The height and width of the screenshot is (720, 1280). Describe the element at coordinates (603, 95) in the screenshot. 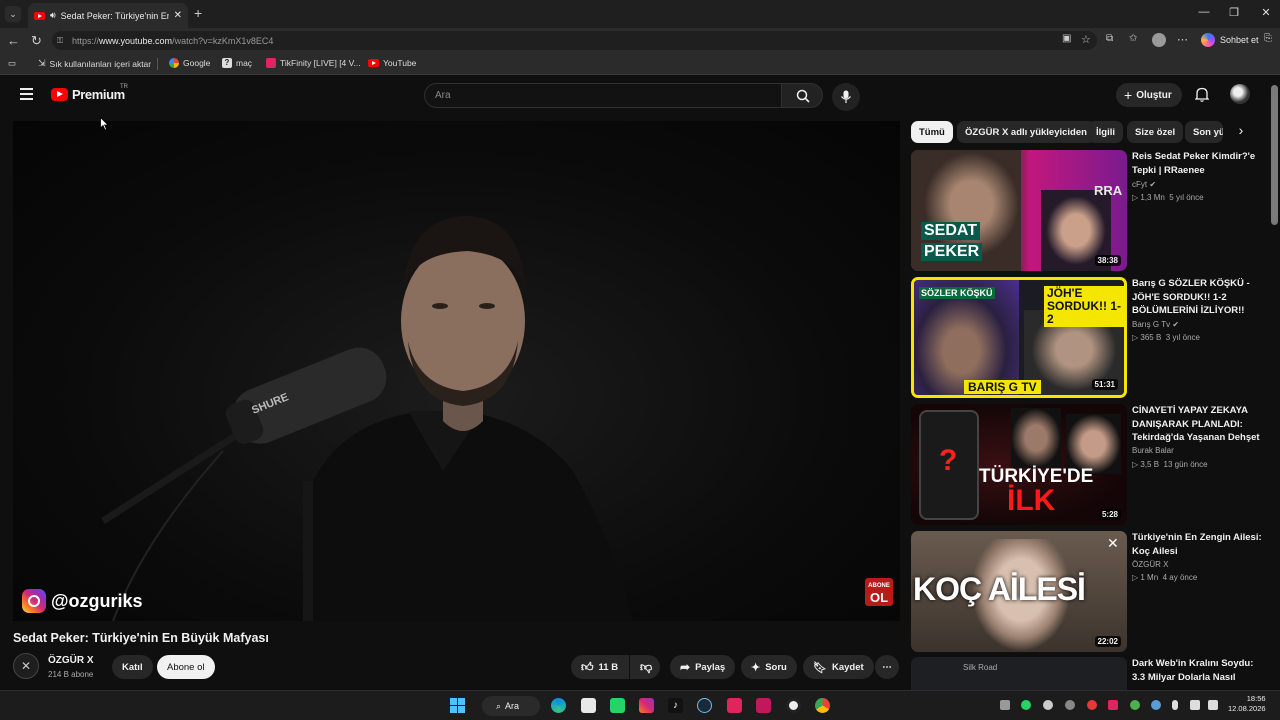

I see `search-input: Ara` at that location.